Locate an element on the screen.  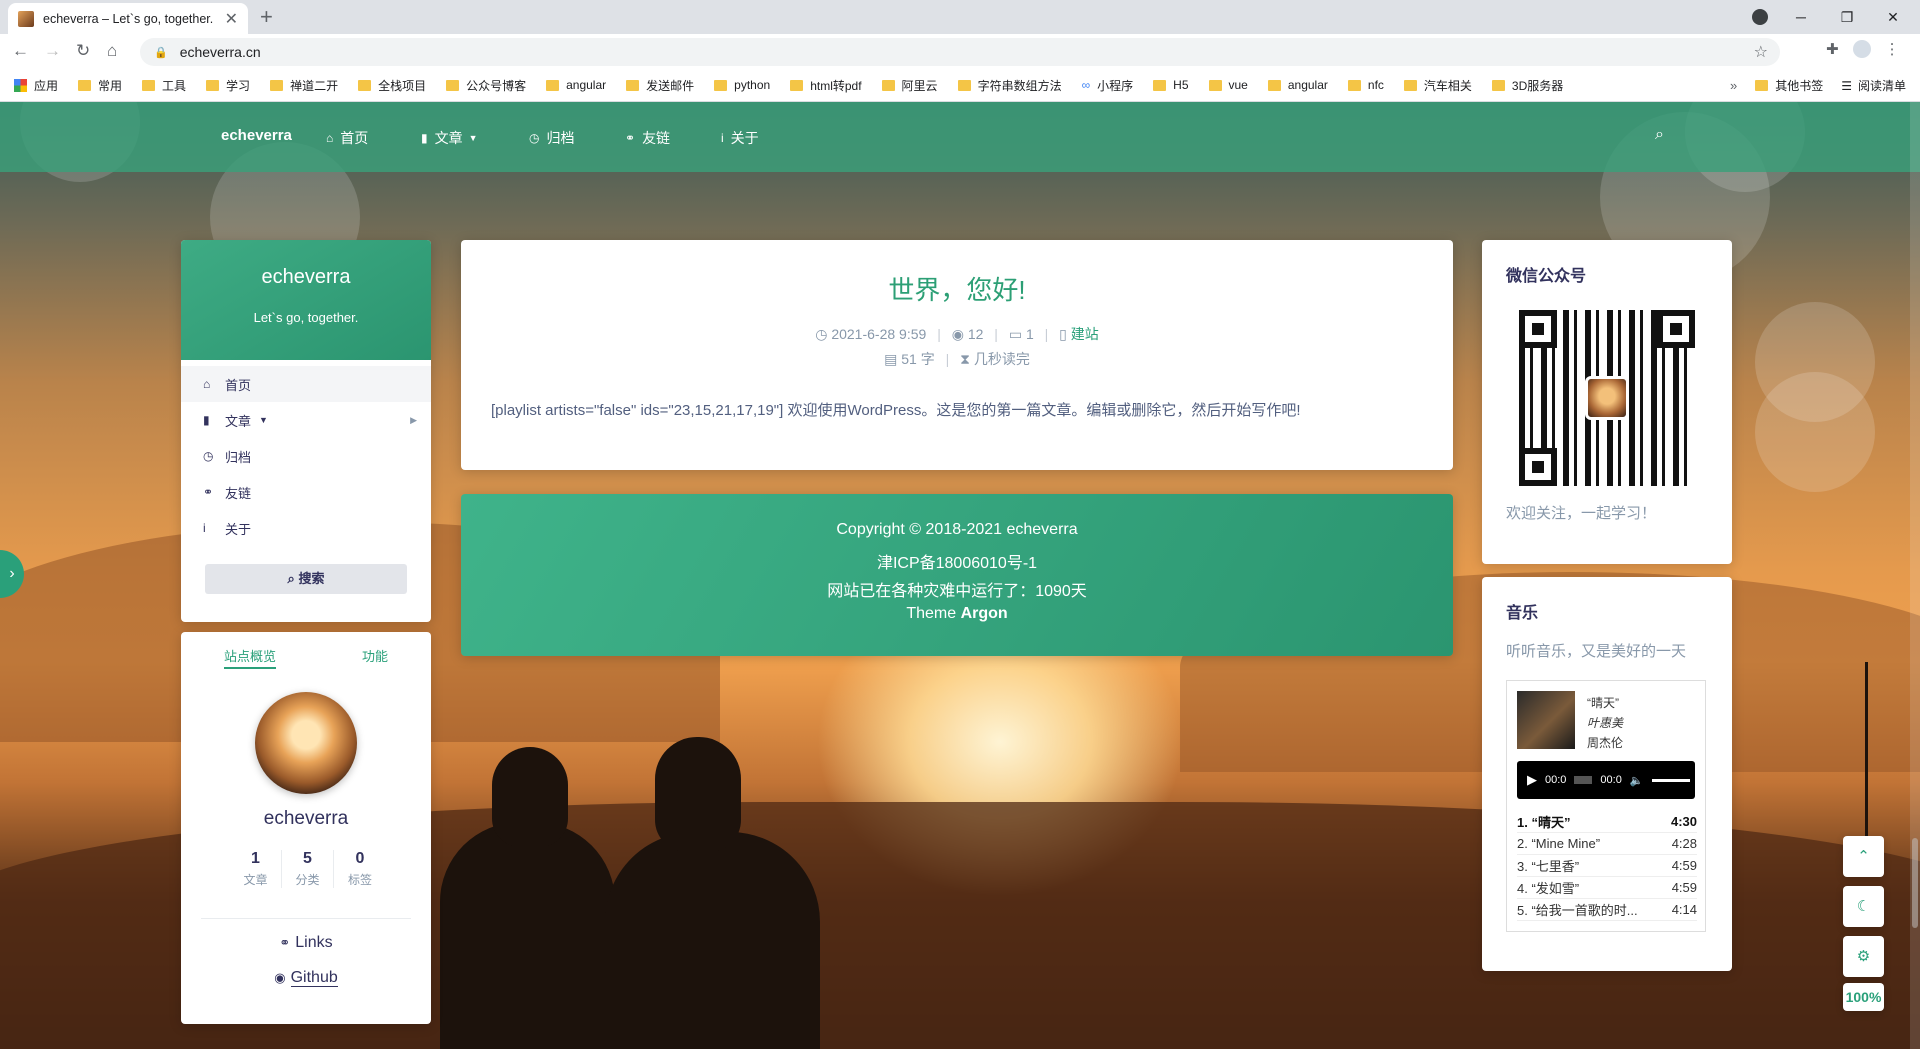
stat-categories: 5 分类 is located at coordinates (308, 869).